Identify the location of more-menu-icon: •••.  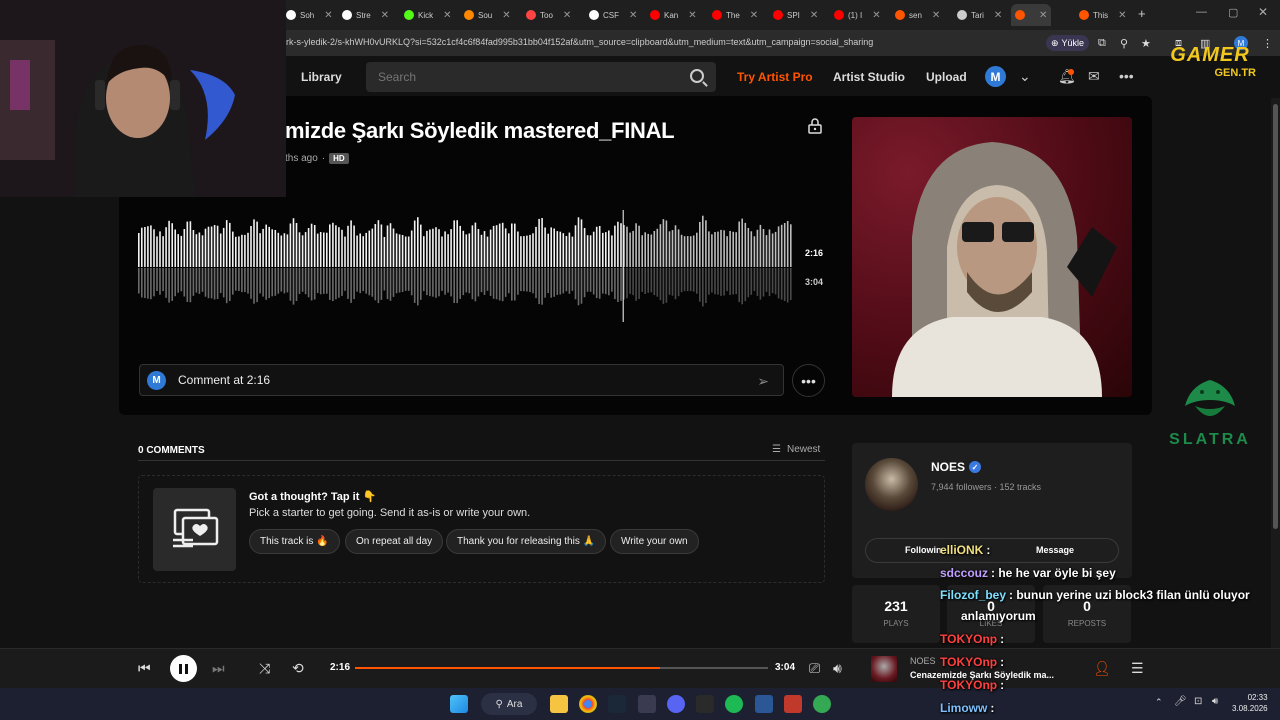
(1126, 76).